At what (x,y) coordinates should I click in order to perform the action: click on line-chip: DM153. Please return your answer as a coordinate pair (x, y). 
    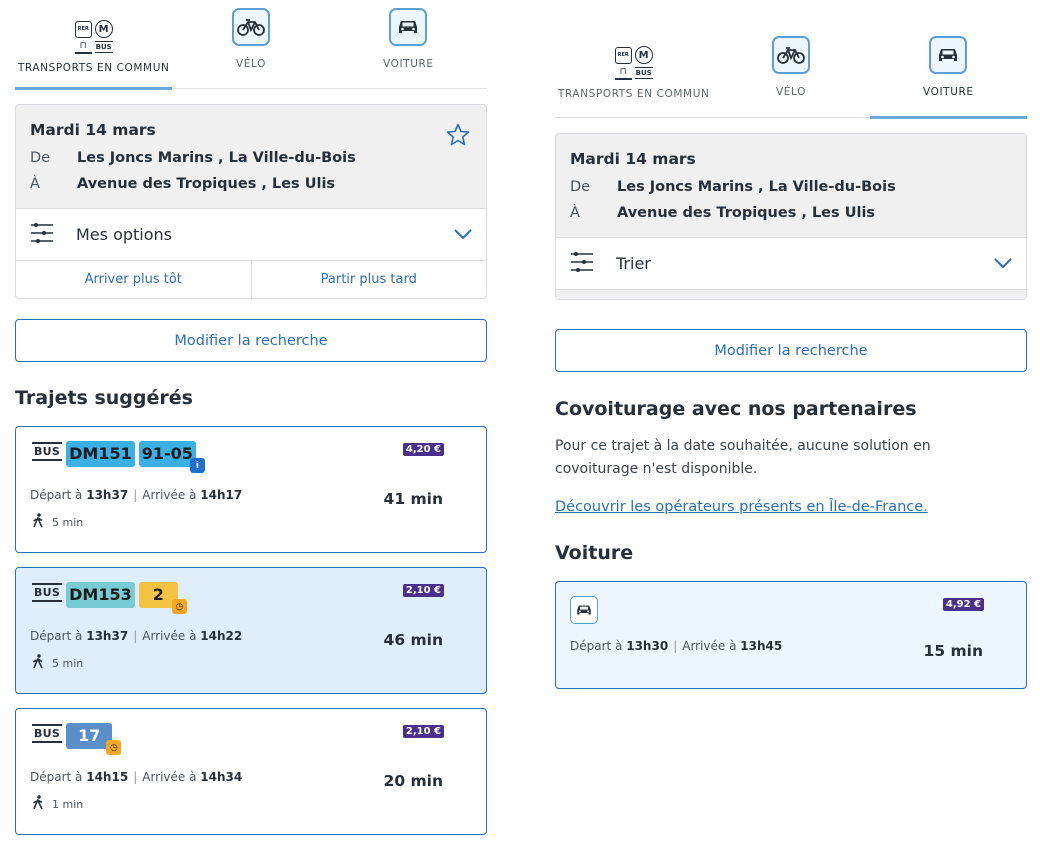
    Looking at the image, I should click on (100, 595).